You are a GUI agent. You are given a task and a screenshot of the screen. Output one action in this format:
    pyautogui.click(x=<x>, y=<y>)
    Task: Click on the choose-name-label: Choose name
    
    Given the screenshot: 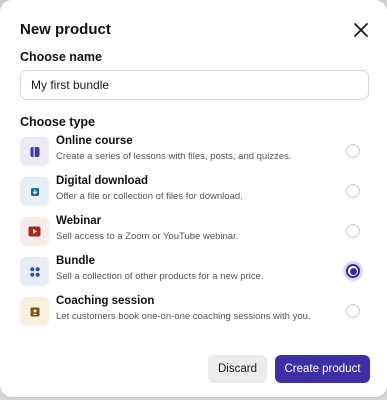 What is the action you would take?
    pyautogui.click(x=61, y=57)
    